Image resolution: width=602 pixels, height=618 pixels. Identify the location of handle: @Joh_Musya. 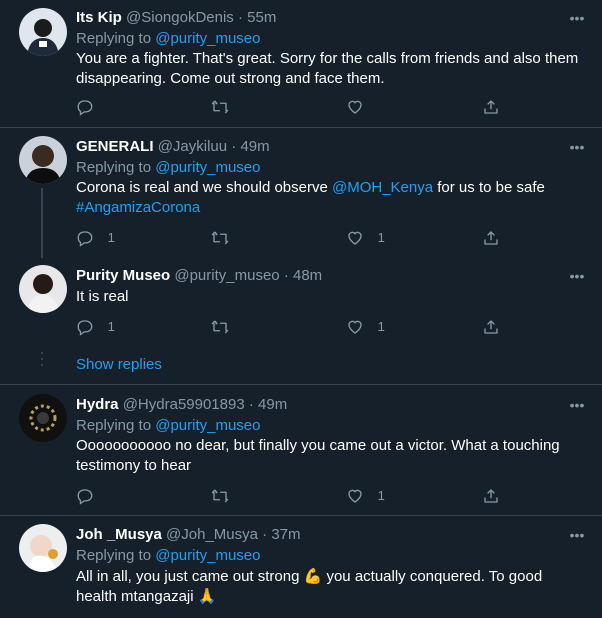
(212, 534).